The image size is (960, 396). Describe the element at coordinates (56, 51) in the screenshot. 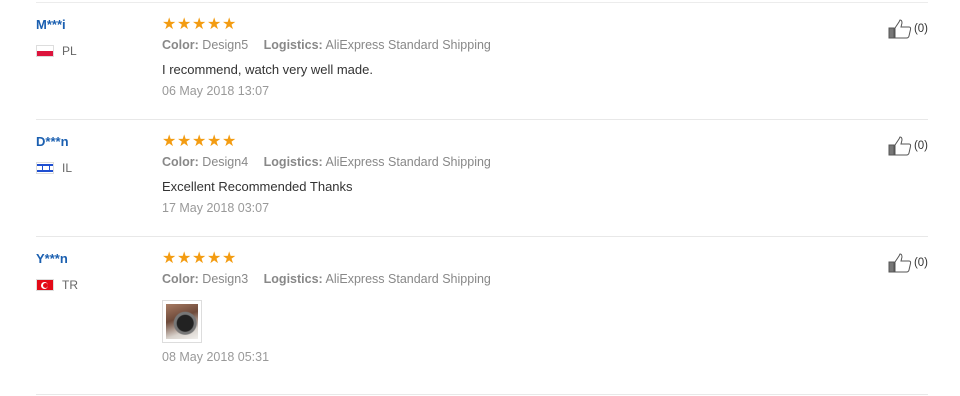

I see `reviewer-country: PL` at that location.